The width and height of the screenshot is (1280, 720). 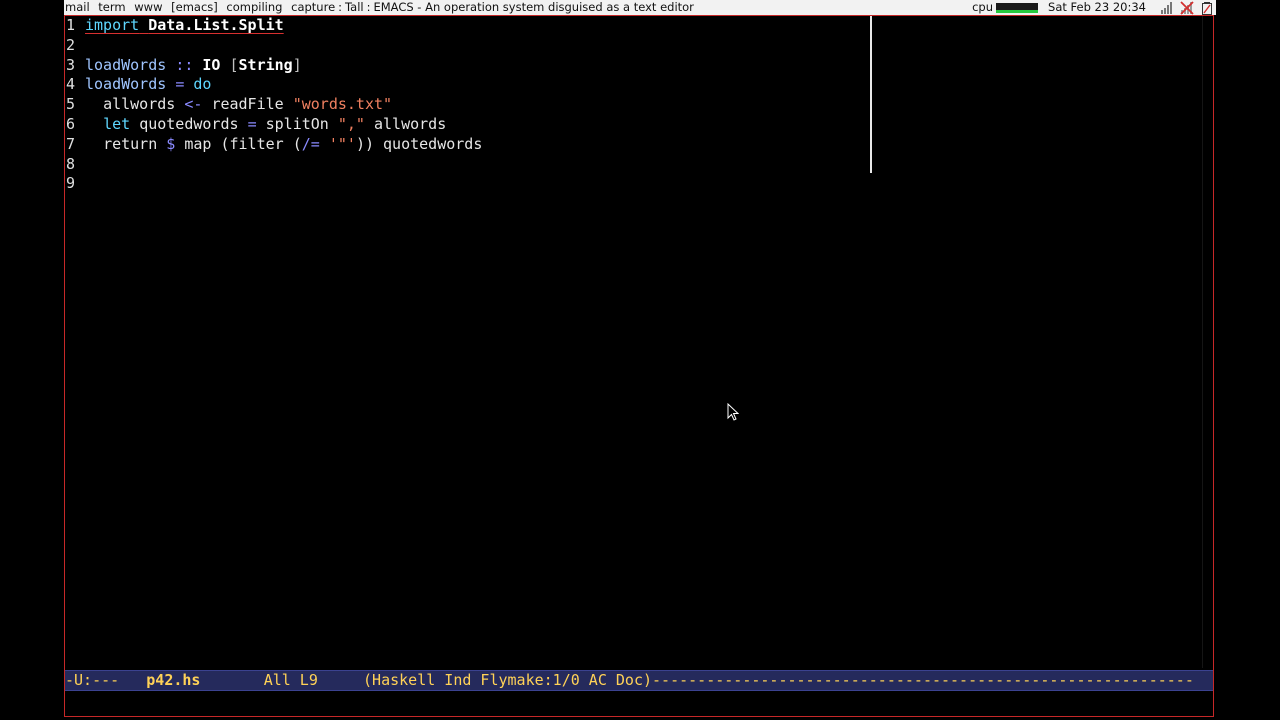 I want to click on line-number: 7, so click(x=71, y=143).